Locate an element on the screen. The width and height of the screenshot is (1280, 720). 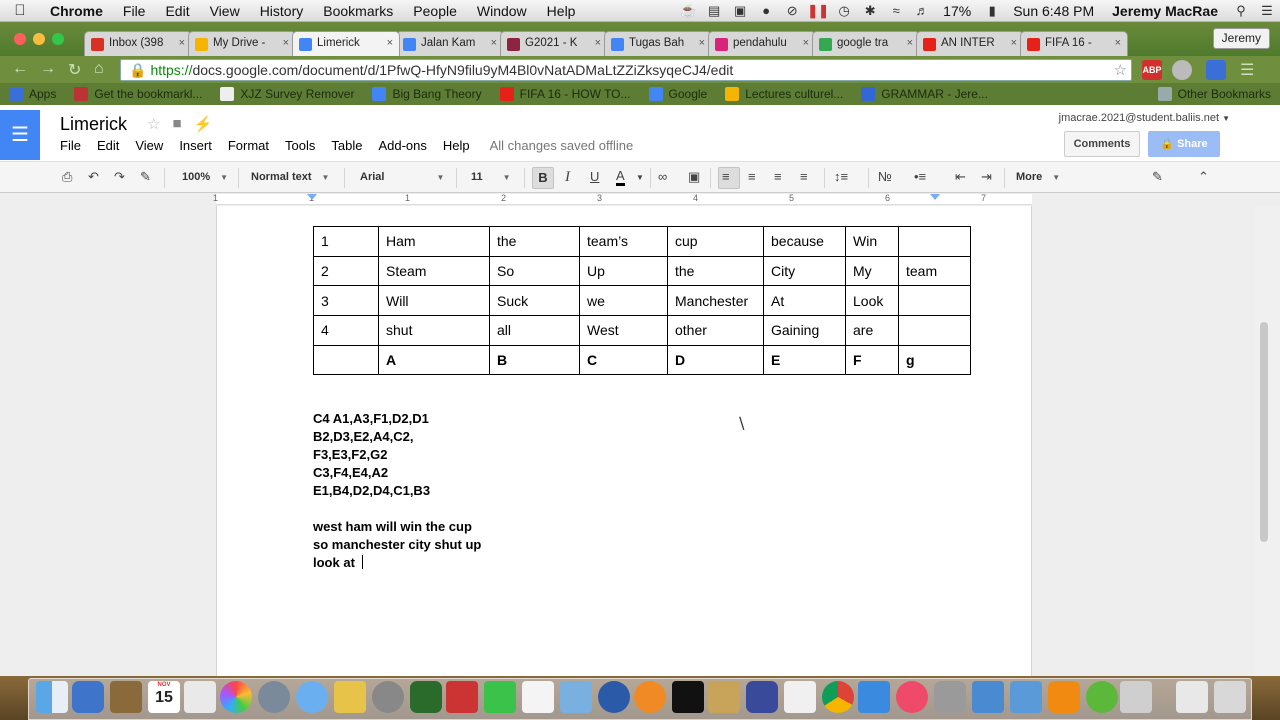
rocket-icon is located at coordinates (274, 697).